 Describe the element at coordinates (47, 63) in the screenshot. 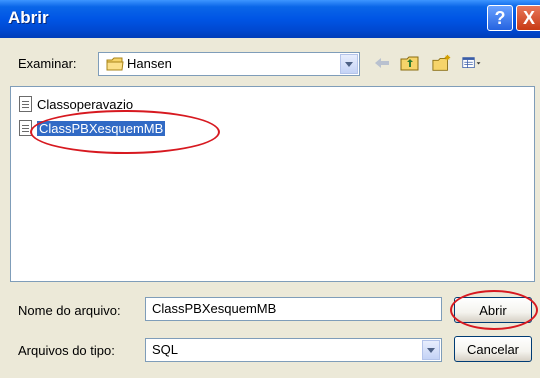

I see `look-in-label: Examinar:` at that location.